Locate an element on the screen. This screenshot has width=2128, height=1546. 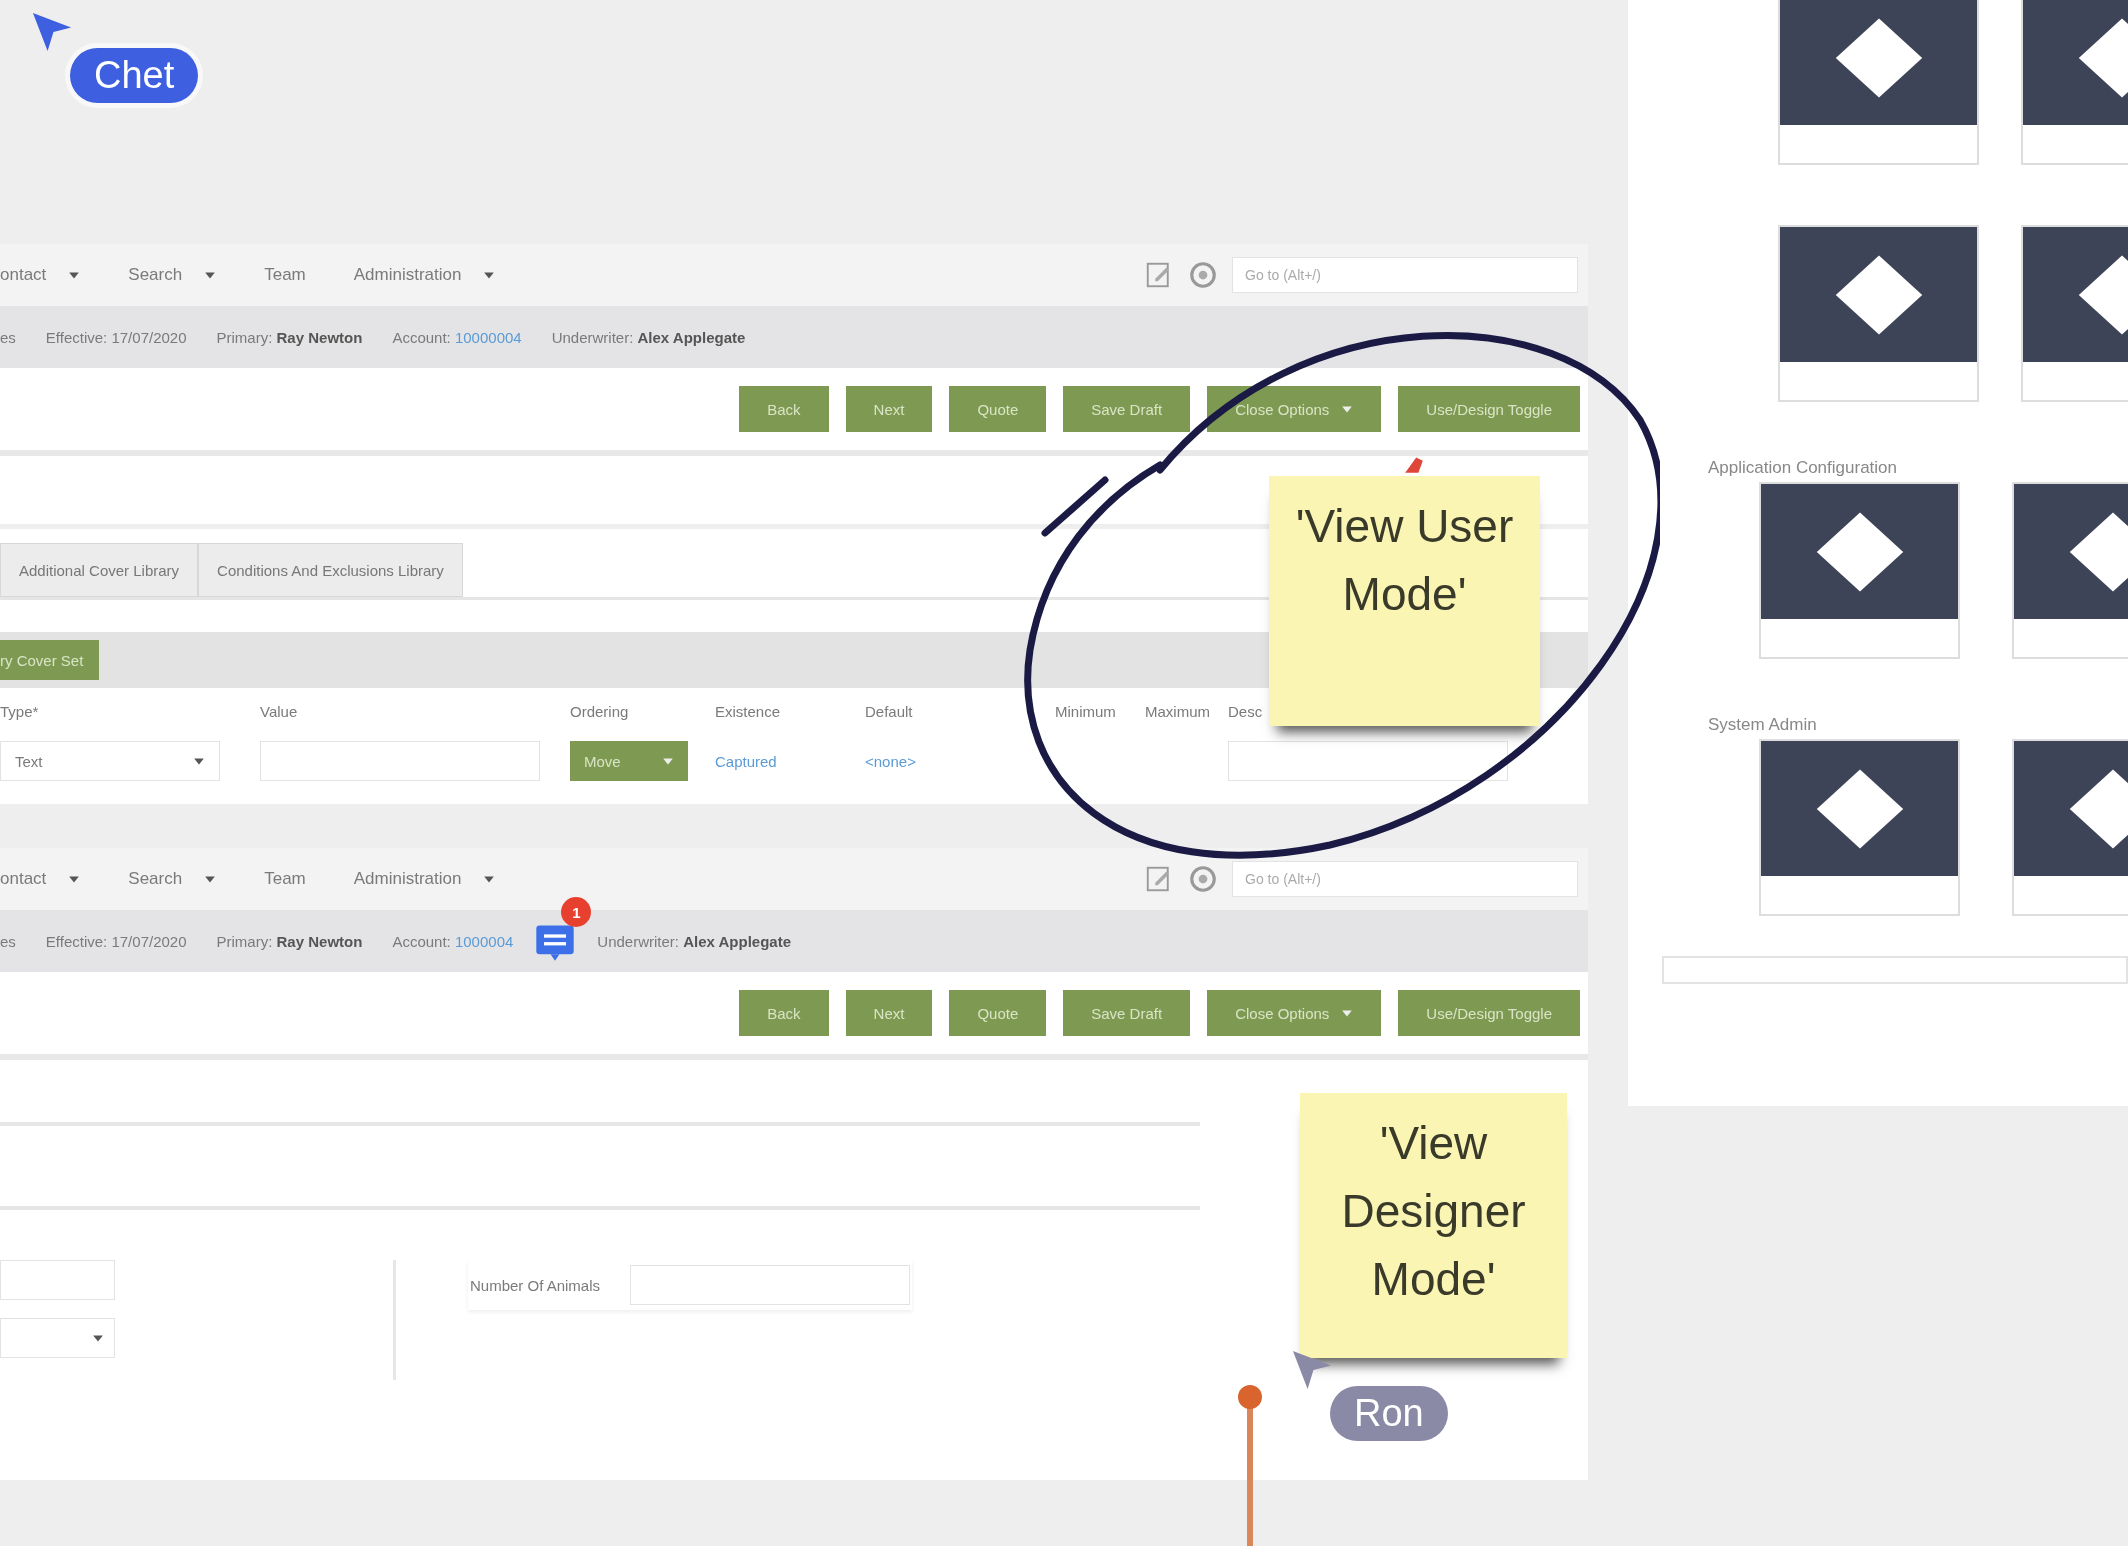
column-header: Desc is located at coordinates (1246, 711).